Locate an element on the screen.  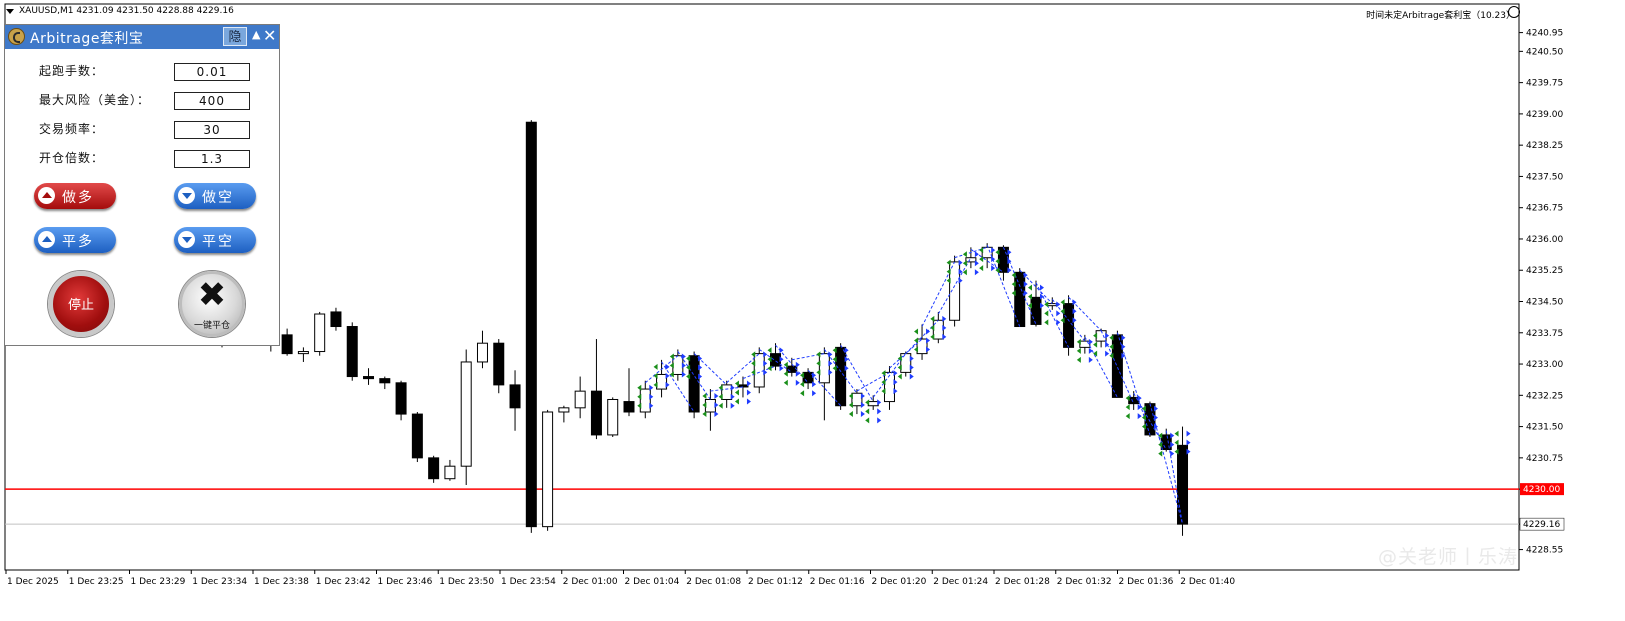
x-tick-label: 1 Dec 23:34 is located at coordinates (219, 582).